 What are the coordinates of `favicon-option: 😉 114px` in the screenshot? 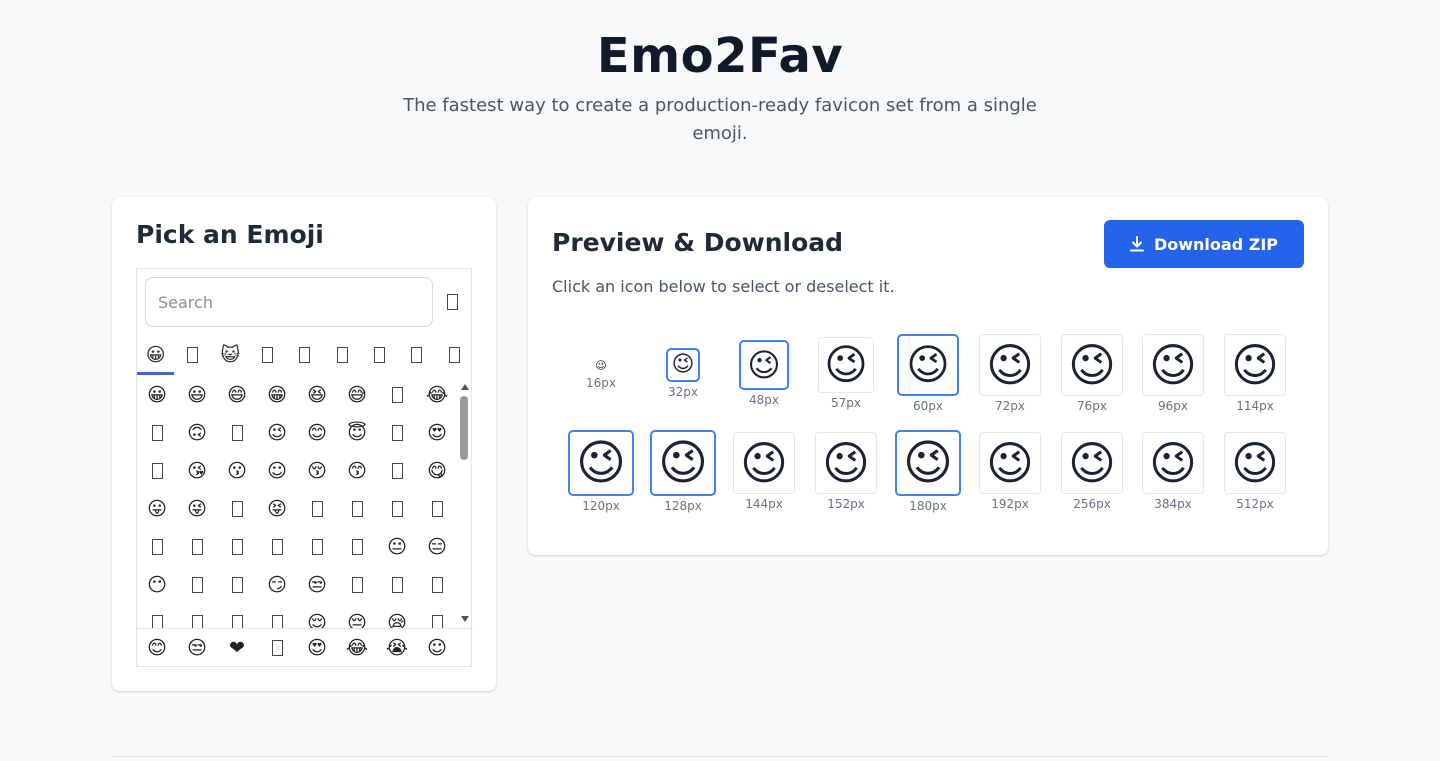 It's located at (1255, 374).